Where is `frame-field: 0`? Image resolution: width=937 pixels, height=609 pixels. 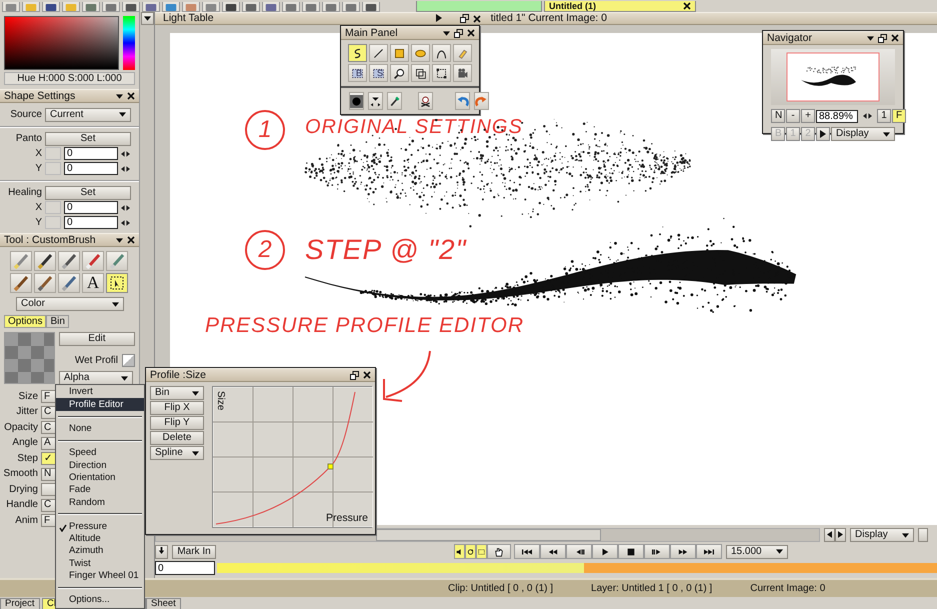 frame-field: 0 is located at coordinates (185, 568).